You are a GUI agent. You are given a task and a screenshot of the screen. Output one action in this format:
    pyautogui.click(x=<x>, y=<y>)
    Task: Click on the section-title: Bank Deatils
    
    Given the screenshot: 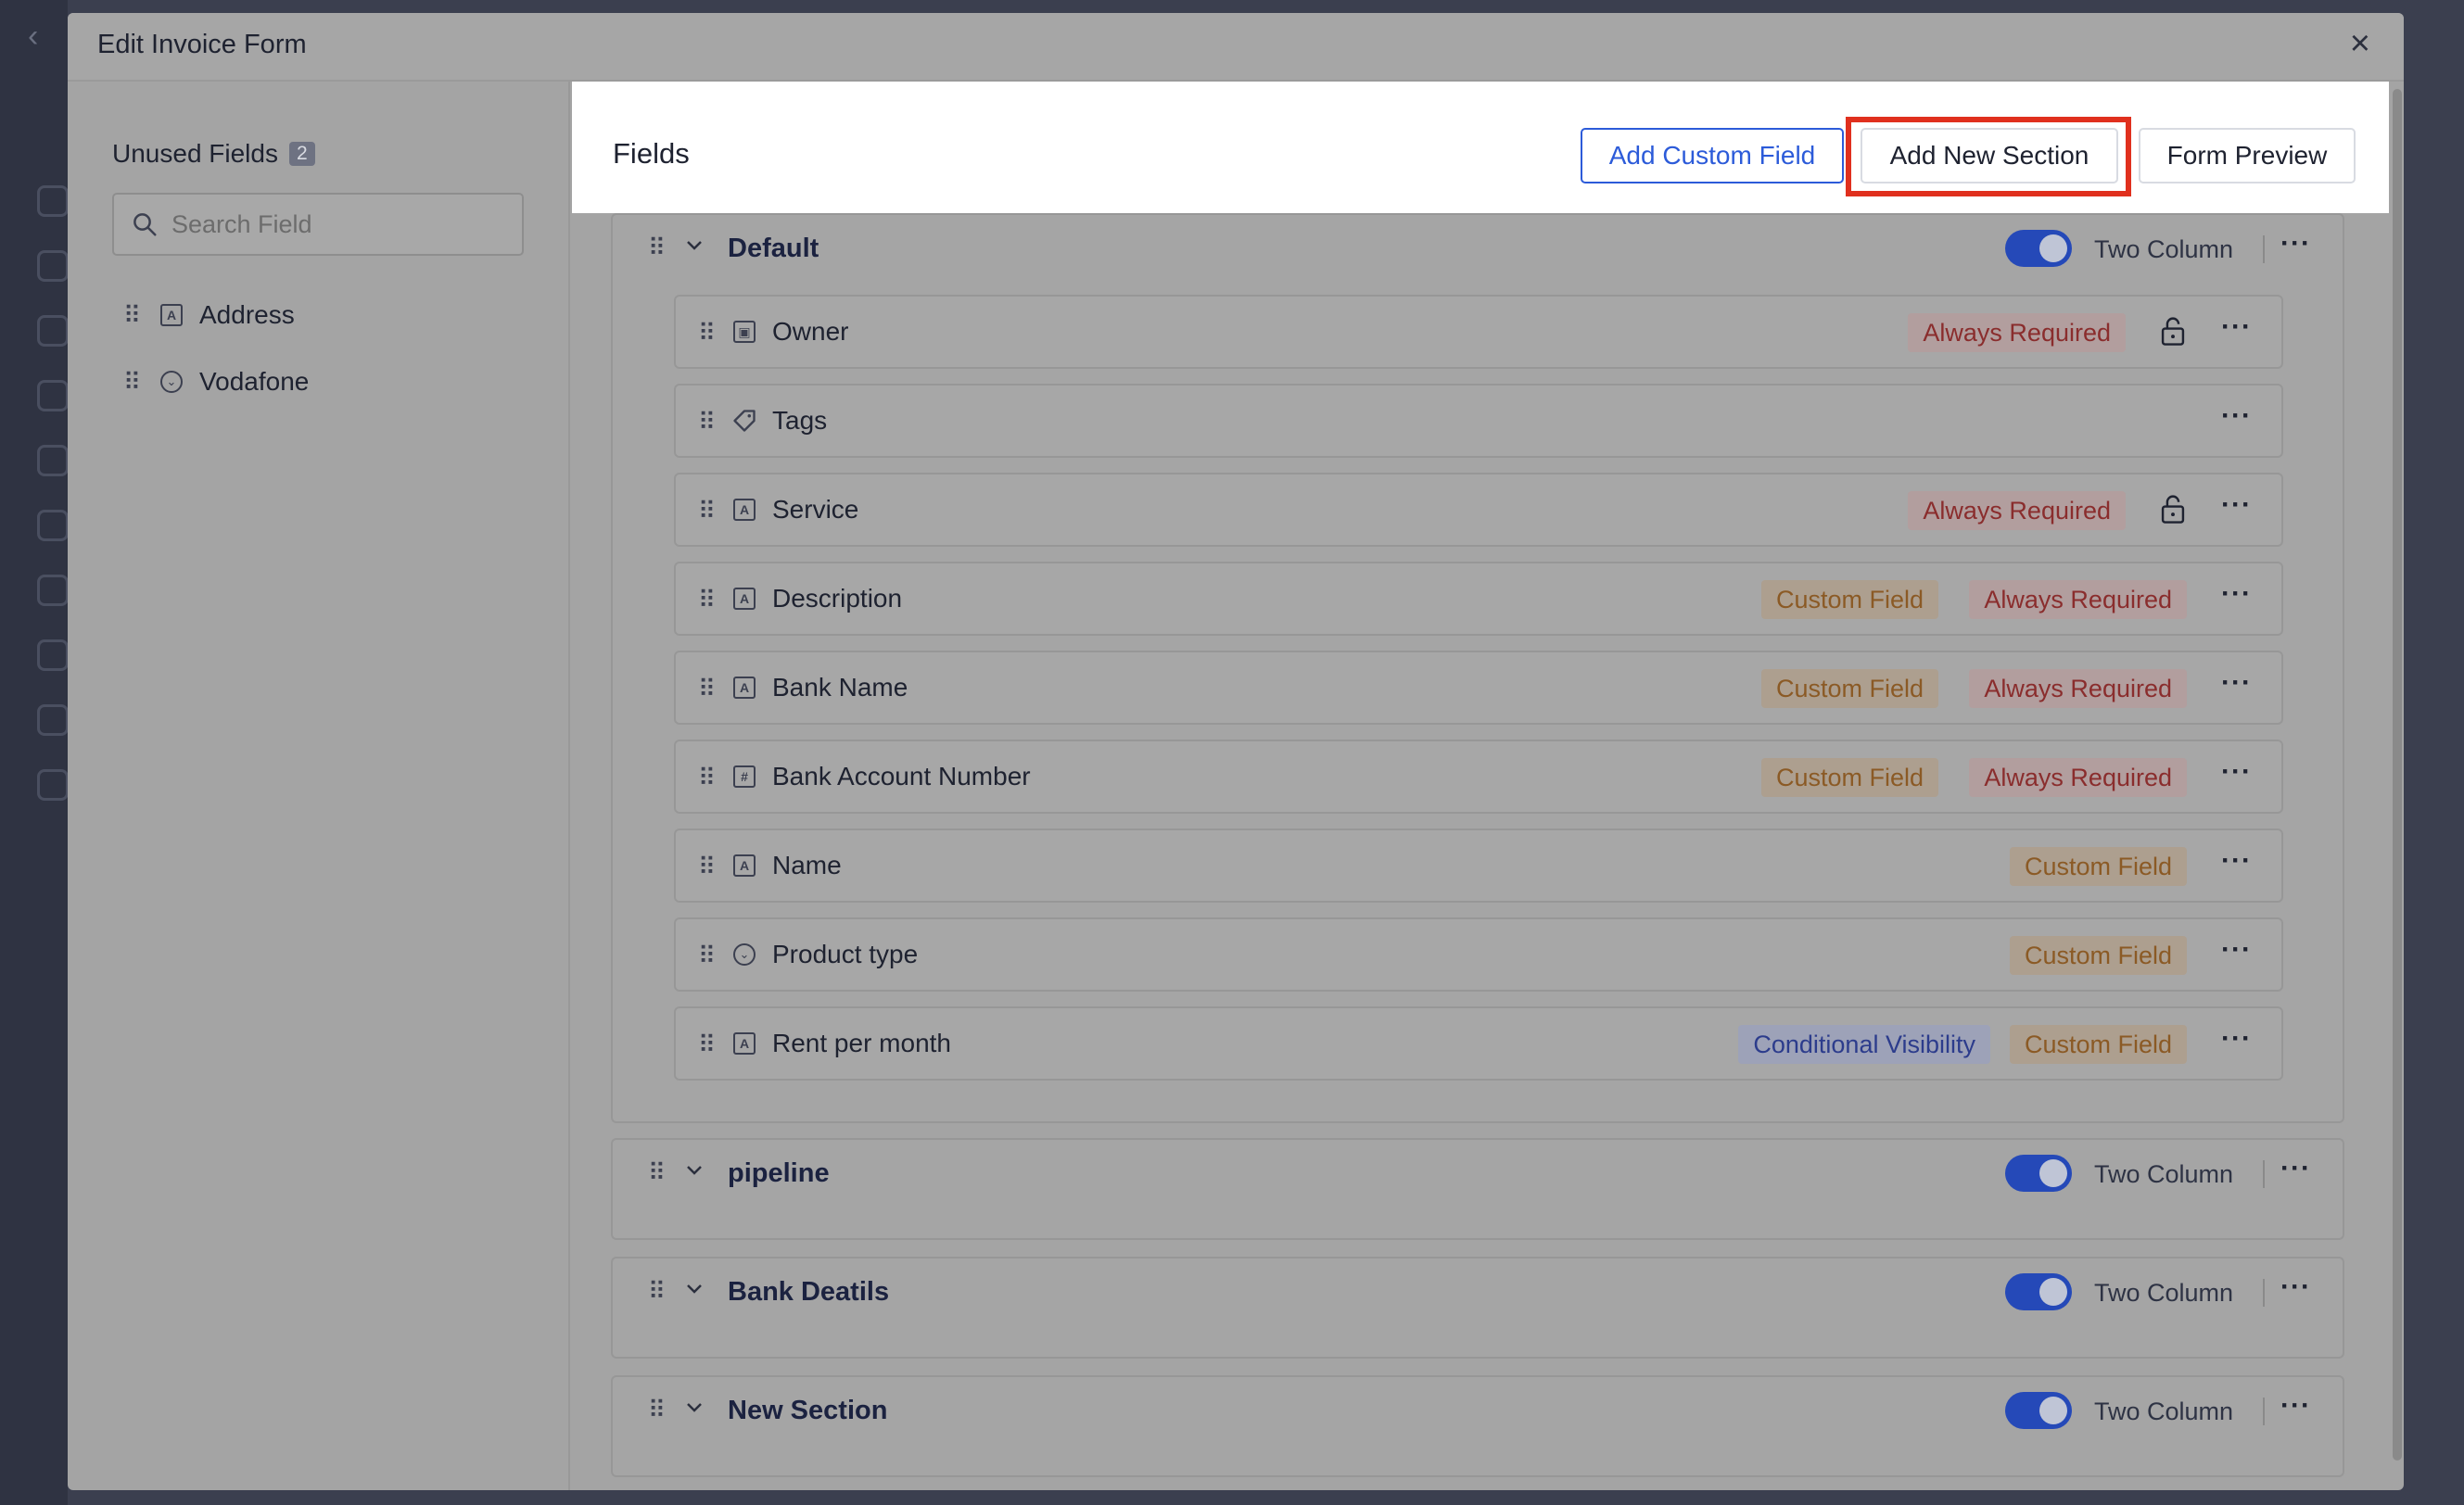 What is the action you would take?
    pyautogui.click(x=809, y=1292)
    